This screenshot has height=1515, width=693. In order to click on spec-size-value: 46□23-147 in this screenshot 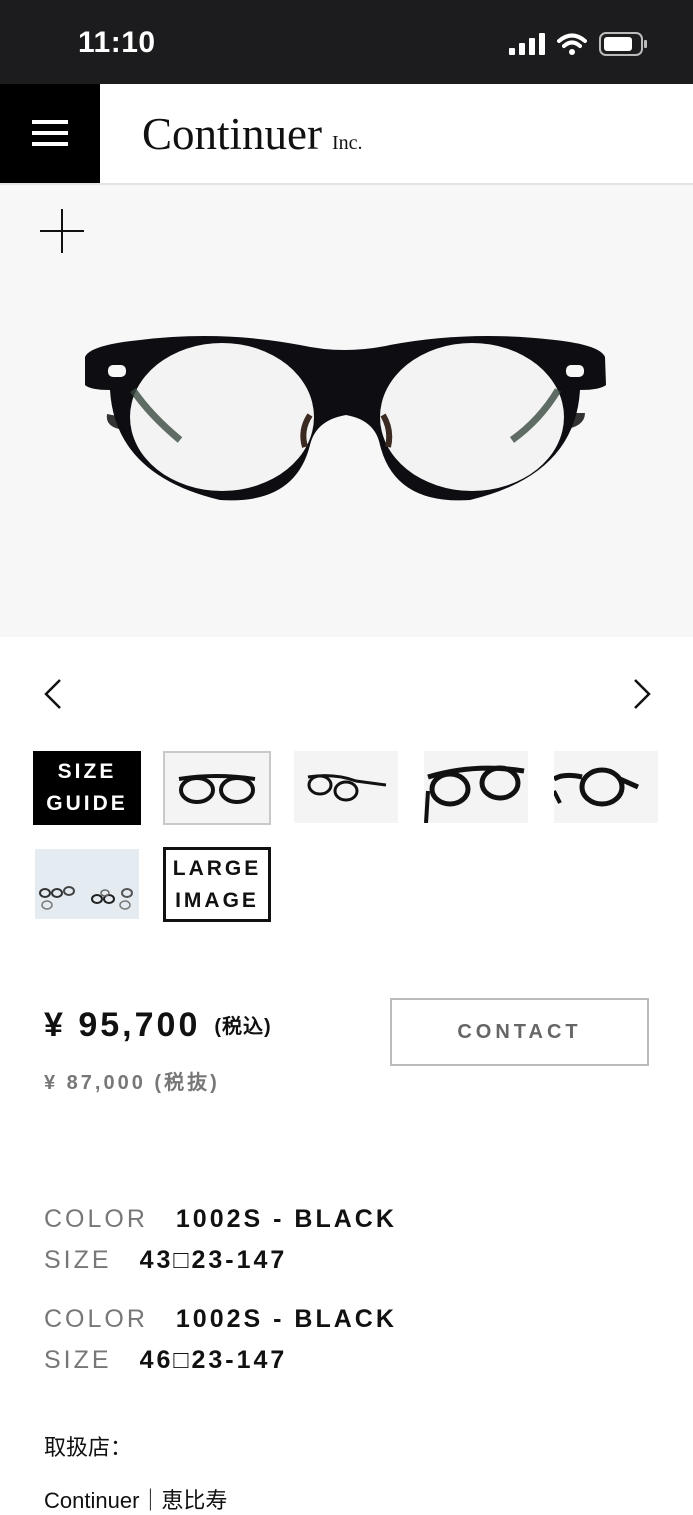, I will do `click(213, 1360)`.